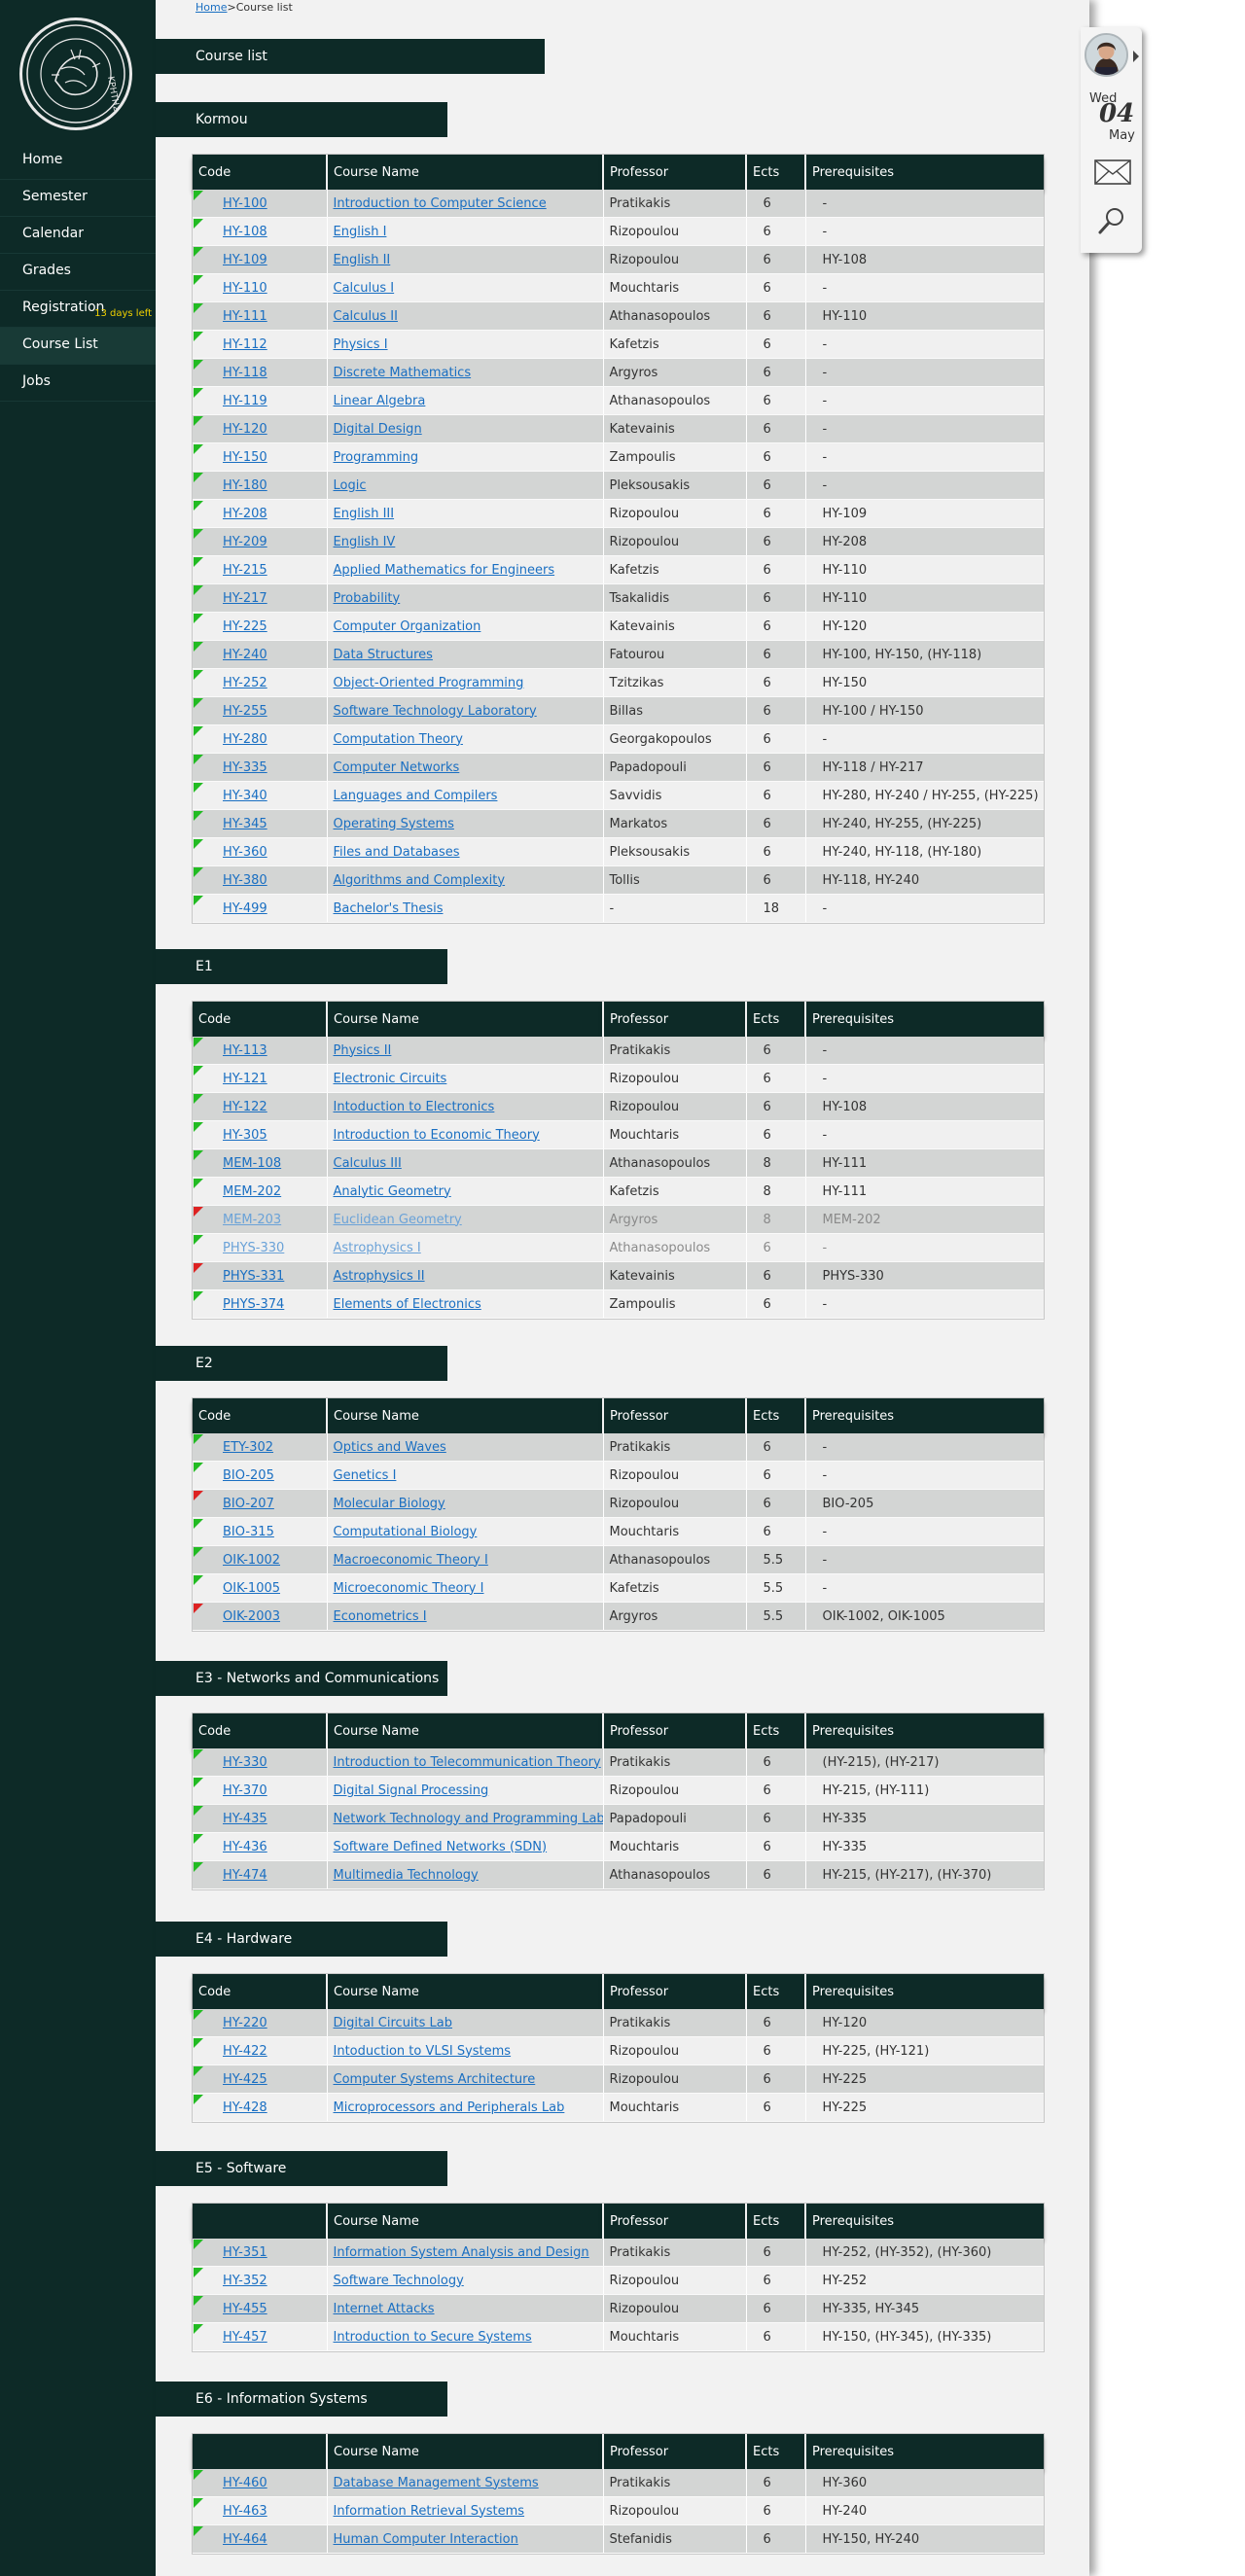 Image resolution: width=1245 pixels, height=2576 pixels. I want to click on course-name-link: English IV, so click(365, 542).